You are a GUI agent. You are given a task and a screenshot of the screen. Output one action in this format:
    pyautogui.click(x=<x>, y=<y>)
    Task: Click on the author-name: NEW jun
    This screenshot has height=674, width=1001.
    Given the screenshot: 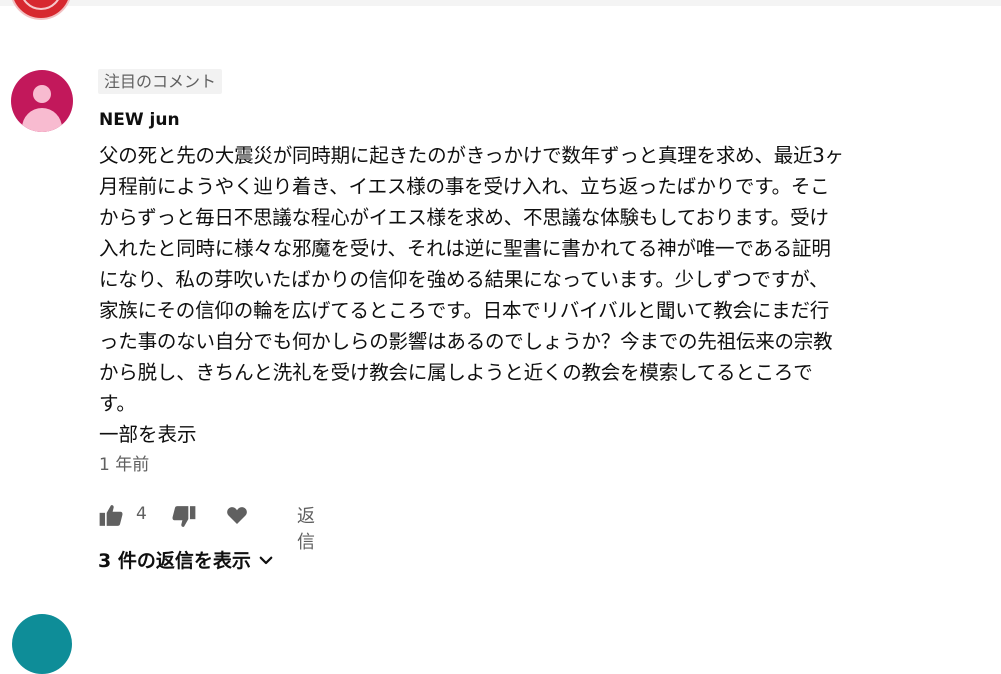 What is the action you would take?
    pyautogui.click(x=139, y=120)
    